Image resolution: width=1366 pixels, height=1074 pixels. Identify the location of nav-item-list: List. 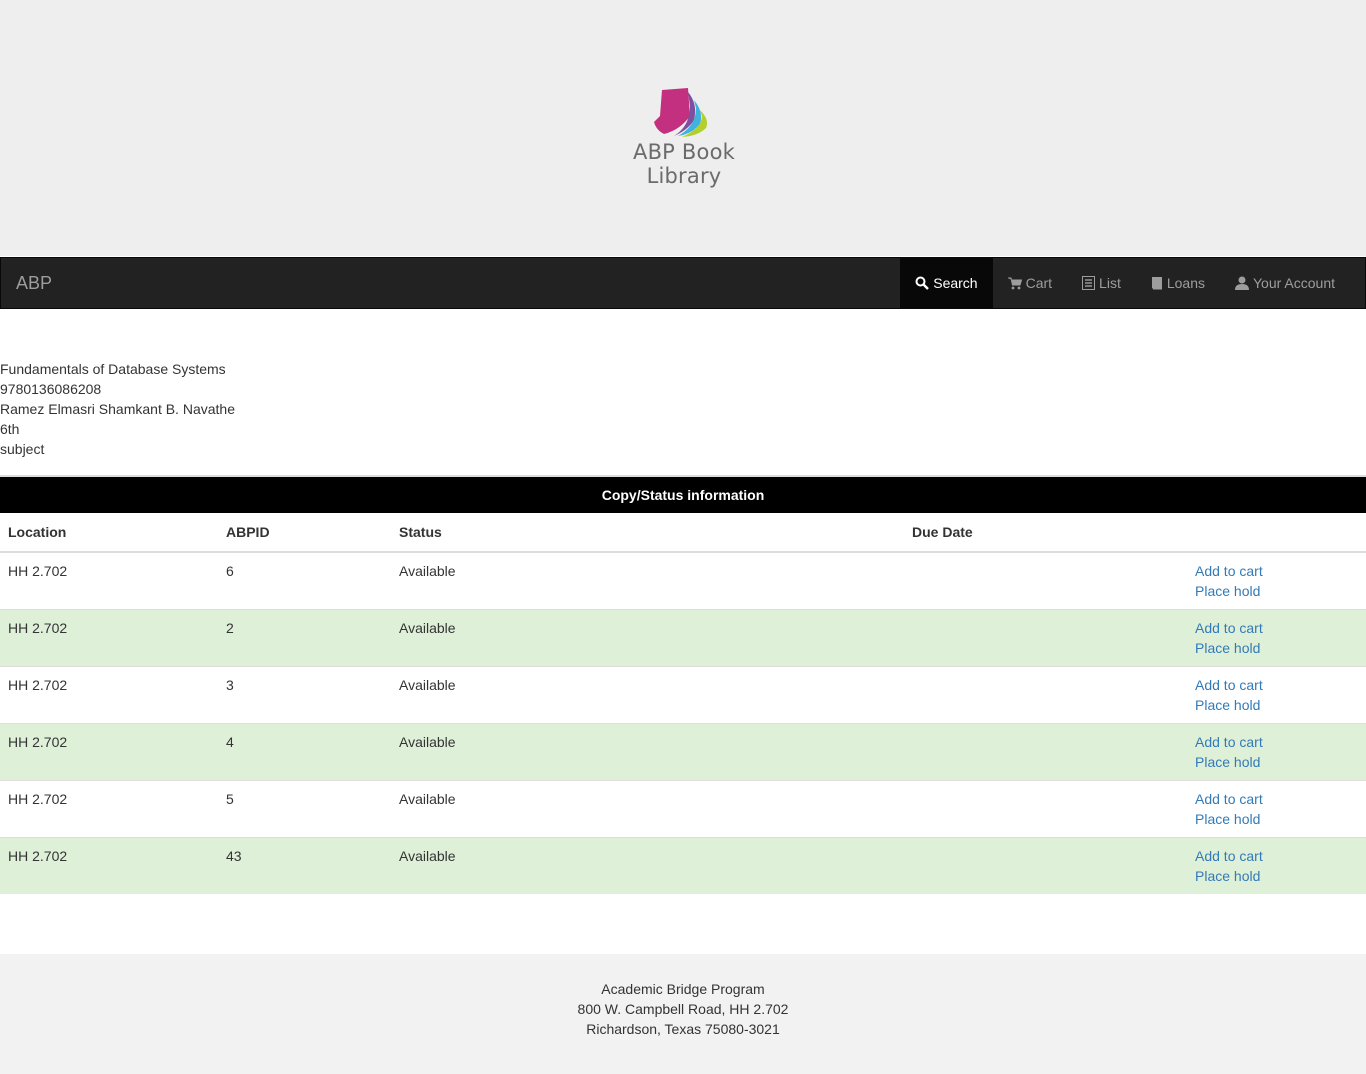
(1101, 283).